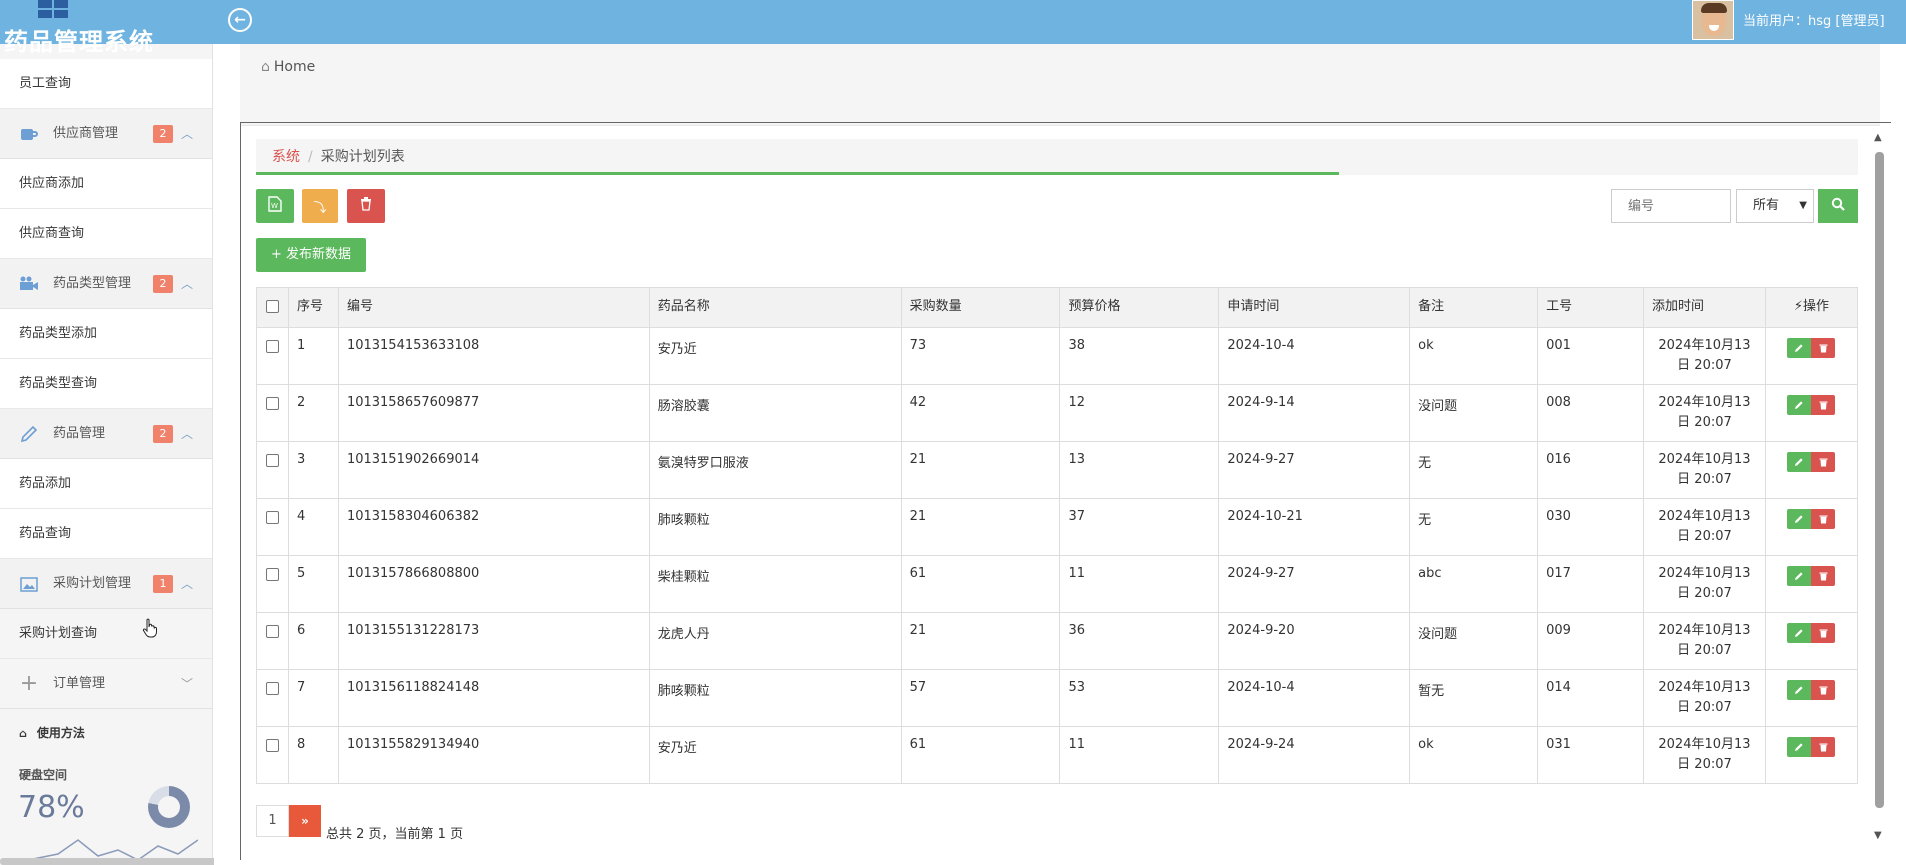  Describe the element at coordinates (1878, 137) in the screenshot. I see `scroll-up-arrow-icon: ▲` at that location.